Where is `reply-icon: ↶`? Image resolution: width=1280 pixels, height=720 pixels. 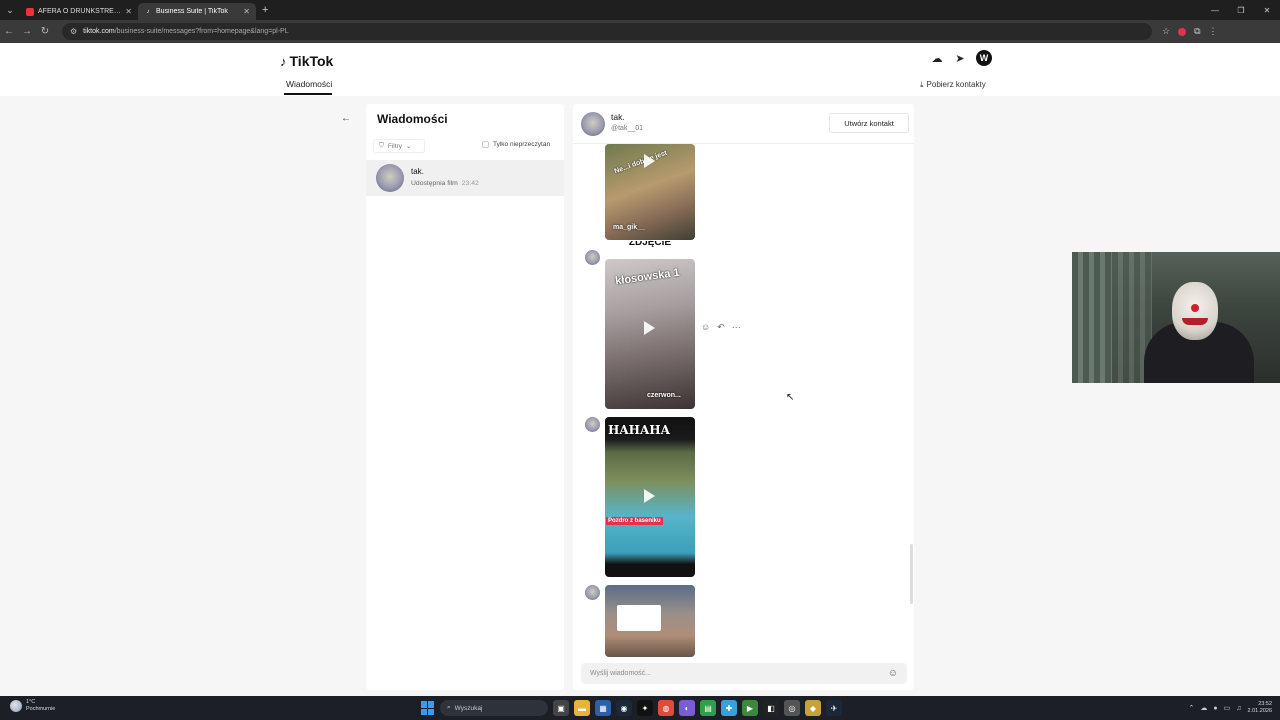
reply-icon: ↶ is located at coordinates (721, 327).